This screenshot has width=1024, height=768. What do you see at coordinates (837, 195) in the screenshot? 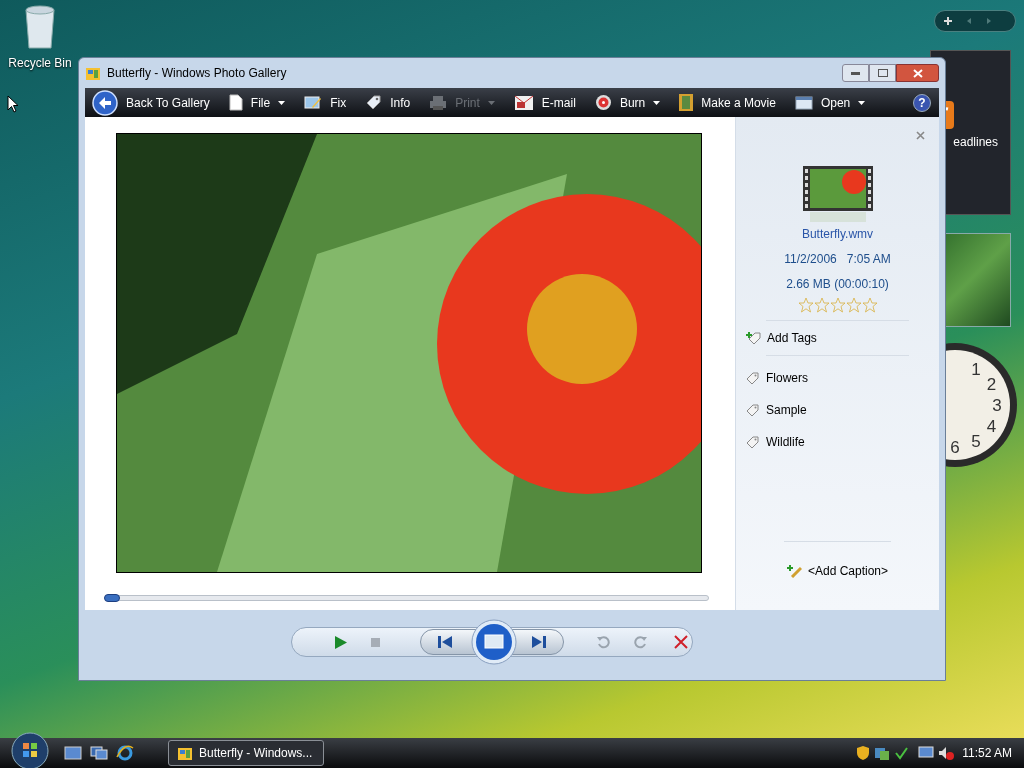
I see `video-thumbnail-icon` at bounding box center [837, 195].